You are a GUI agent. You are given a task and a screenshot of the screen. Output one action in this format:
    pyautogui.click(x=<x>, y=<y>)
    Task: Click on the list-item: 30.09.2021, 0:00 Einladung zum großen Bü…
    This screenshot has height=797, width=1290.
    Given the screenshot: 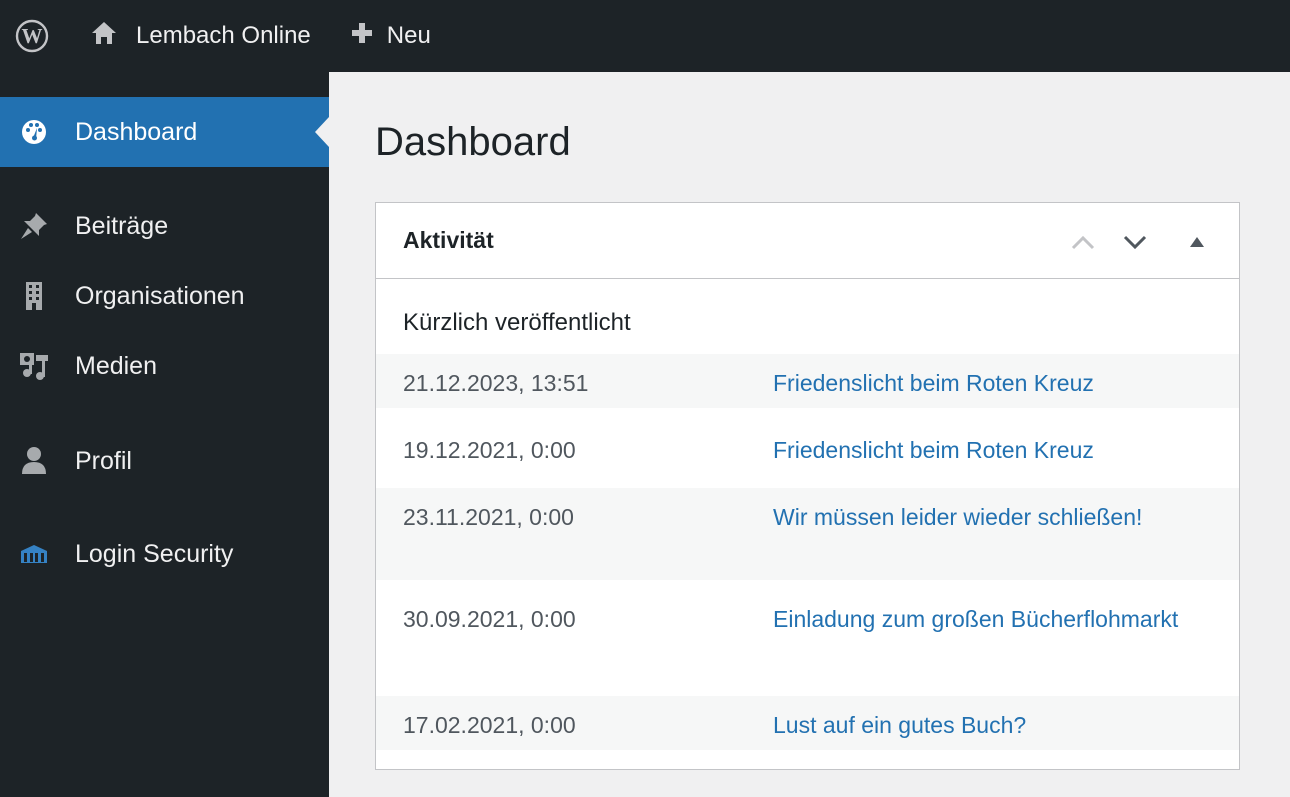 What is the action you would take?
    pyautogui.click(x=807, y=638)
    